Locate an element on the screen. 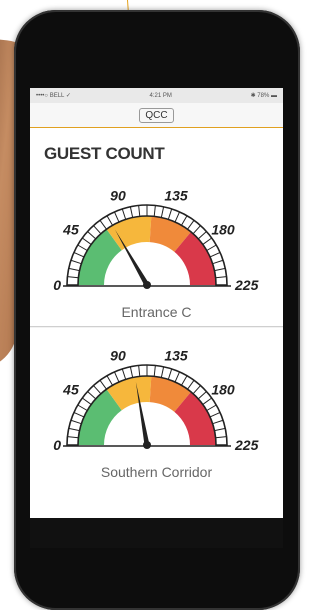 This screenshot has height=610, width=320. battery-indicator: ✱ 78% ▬ is located at coordinates (263, 96).